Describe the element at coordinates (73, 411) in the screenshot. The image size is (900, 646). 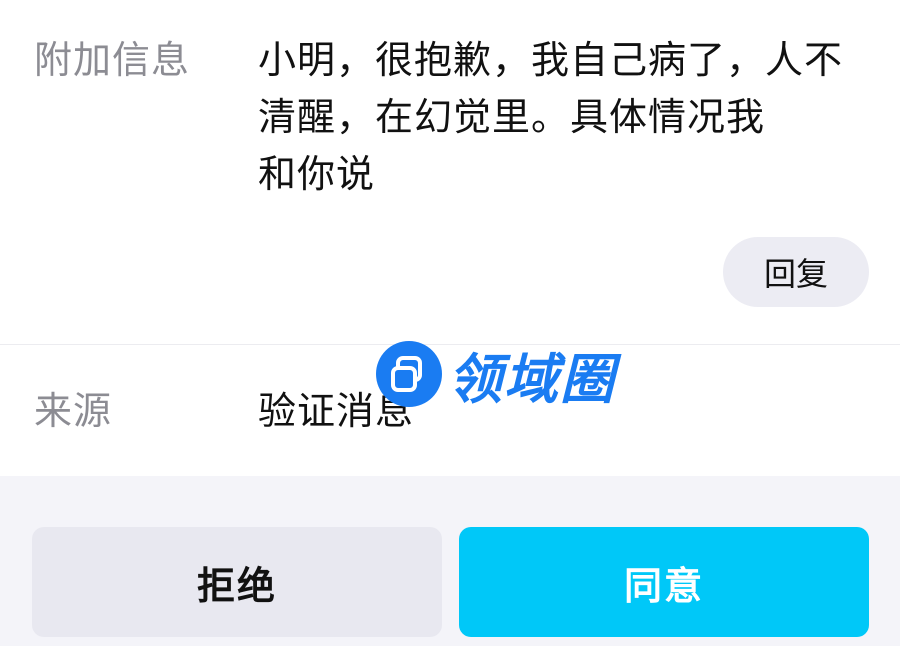
I see `source-label: 来源` at that location.